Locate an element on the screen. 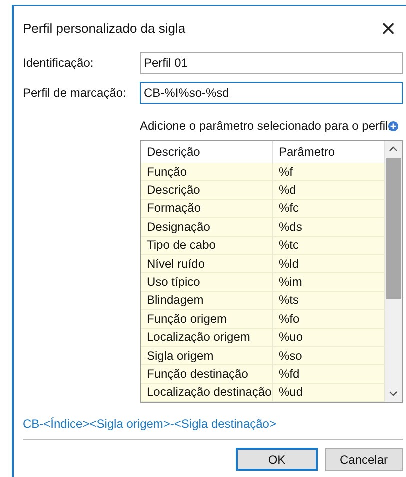  close-button: × is located at coordinates (388, 28).